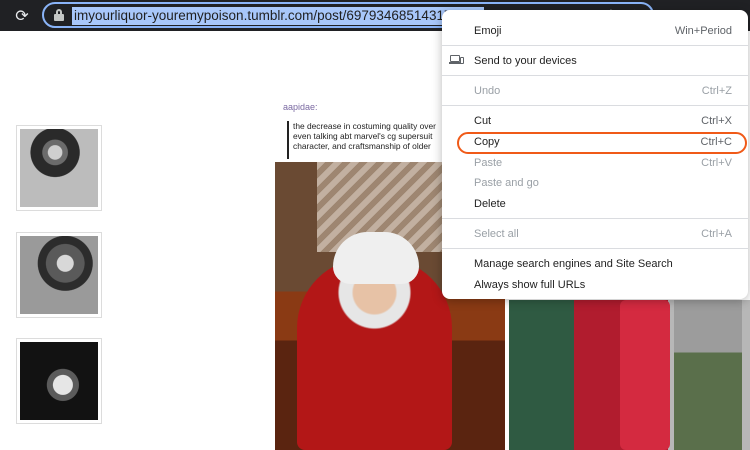 This screenshot has width=750, height=450. What do you see at coordinates (595, 61) in the screenshot?
I see `menu-item-send-to-devices: Send to your devices` at bounding box center [595, 61].